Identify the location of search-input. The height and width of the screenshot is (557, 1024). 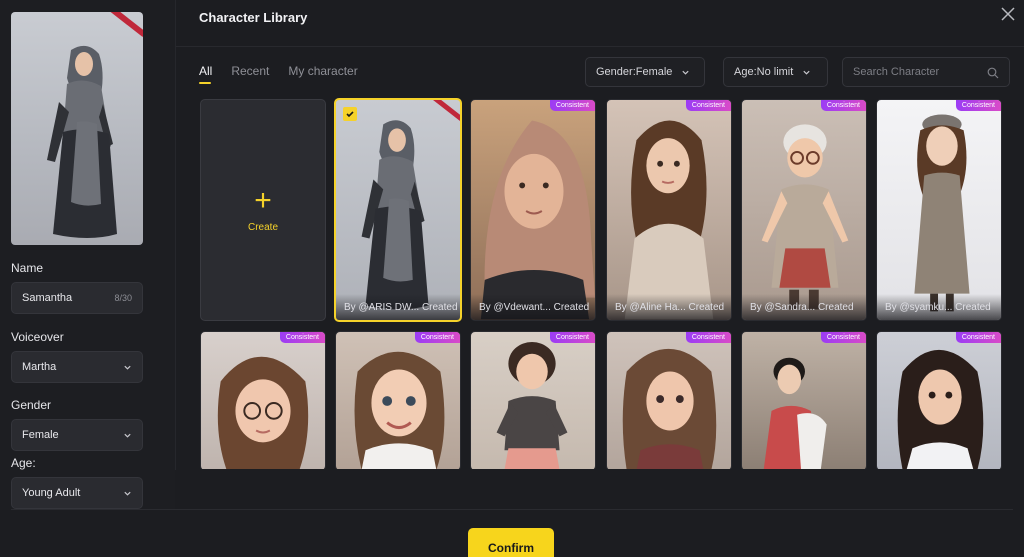
(918, 72).